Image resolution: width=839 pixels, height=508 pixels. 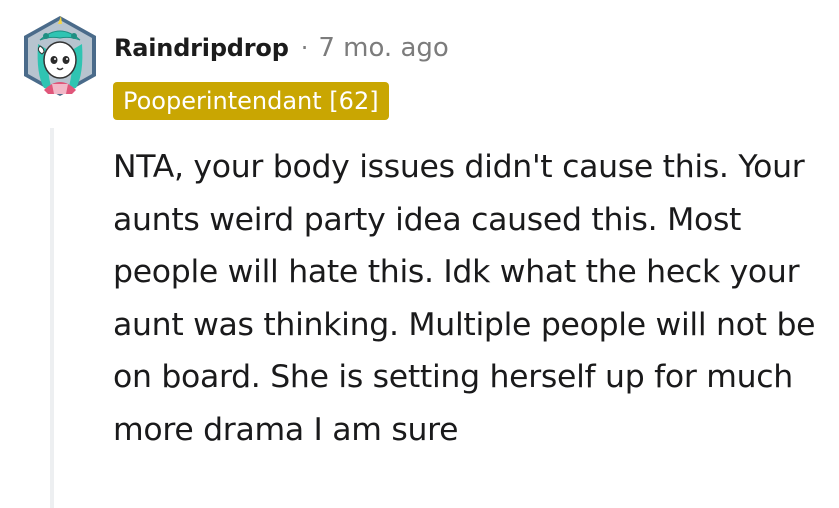 What do you see at coordinates (60, 56) in the screenshot?
I see `user-avatar-icon` at bounding box center [60, 56].